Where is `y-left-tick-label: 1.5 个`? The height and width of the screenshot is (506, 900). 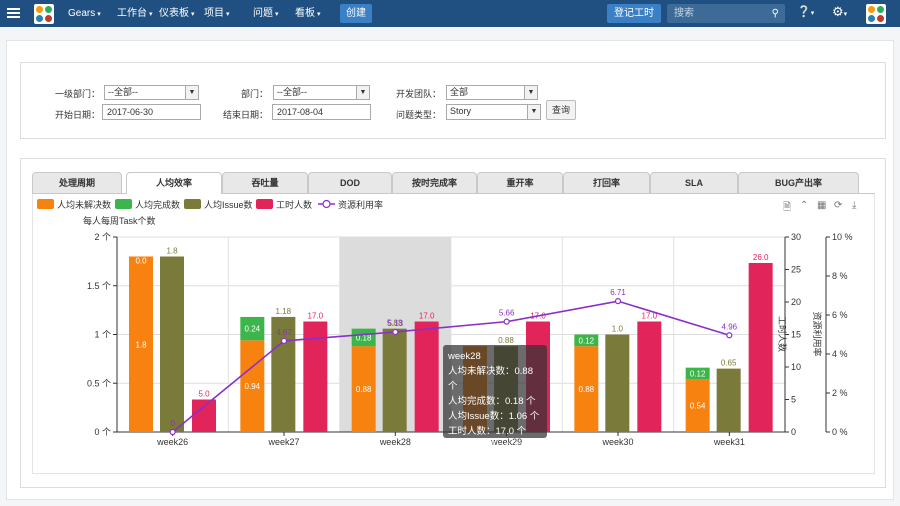
y-left-tick-label: 1.5 个 is located at coordinates (99, 286).